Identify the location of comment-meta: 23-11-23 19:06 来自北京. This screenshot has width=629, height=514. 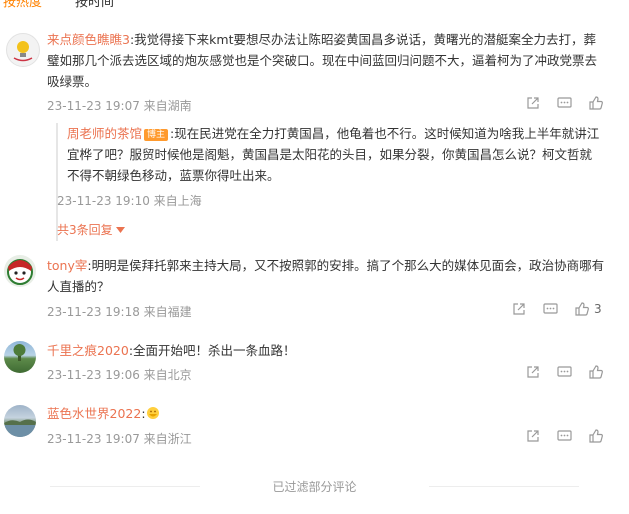
(119, 375).